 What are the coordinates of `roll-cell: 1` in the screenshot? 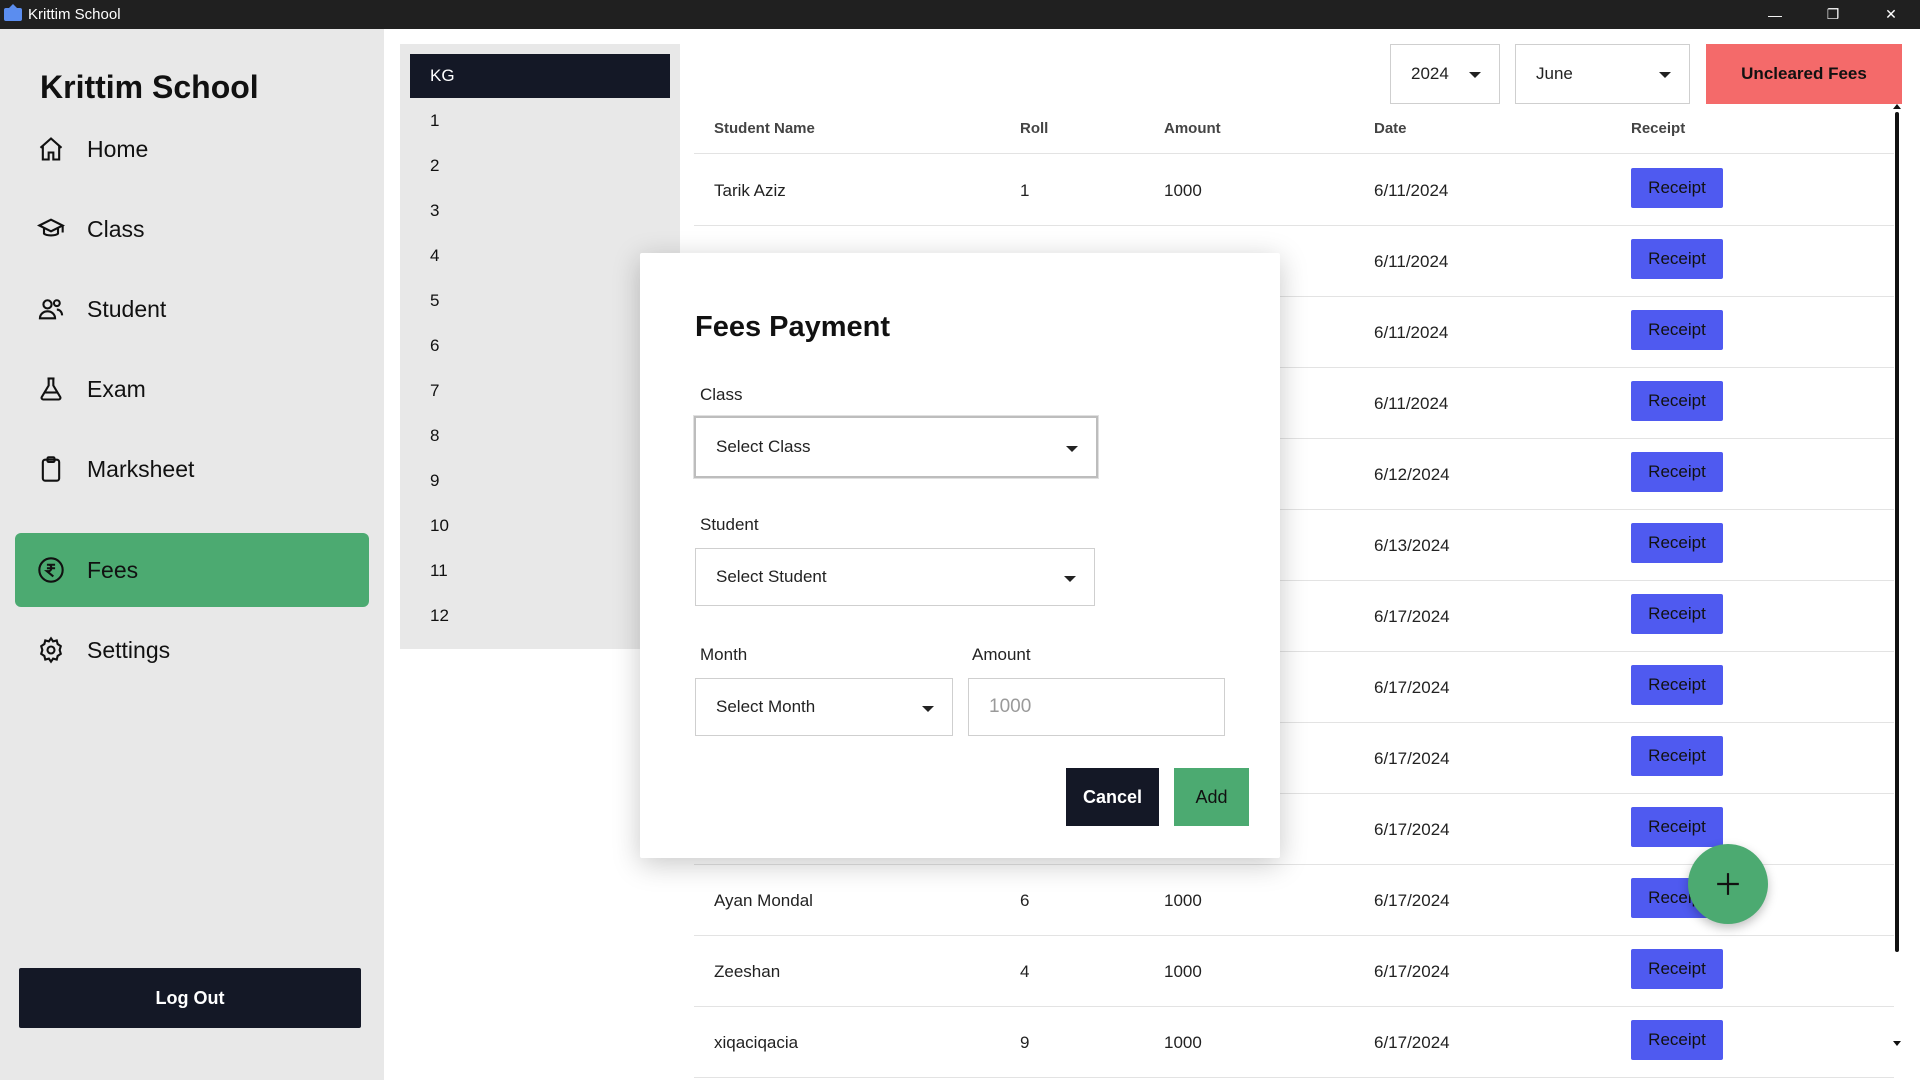 It's located at (1025, 190).